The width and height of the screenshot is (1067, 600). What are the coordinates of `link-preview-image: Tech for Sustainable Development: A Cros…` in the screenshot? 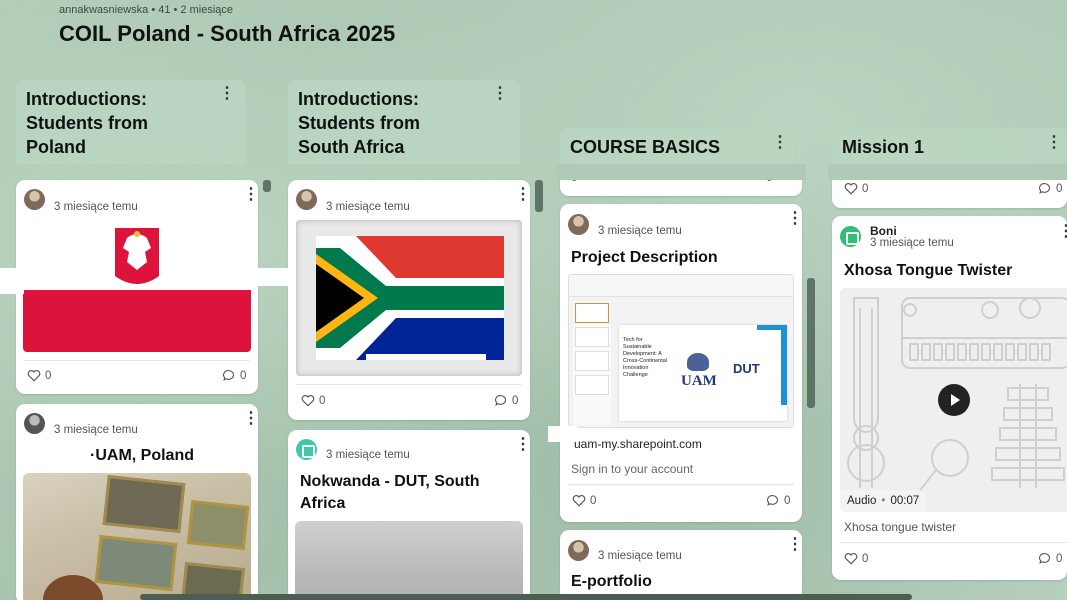 It's located at (681, 351).